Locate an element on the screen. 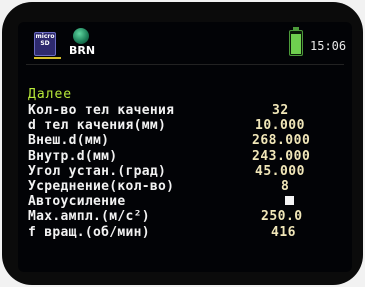 The height and width of the screenshot is (287, 365). menu-row-rotation-frequency: f вращ.(об/мин) 416 is located at coordinates (190, 232).